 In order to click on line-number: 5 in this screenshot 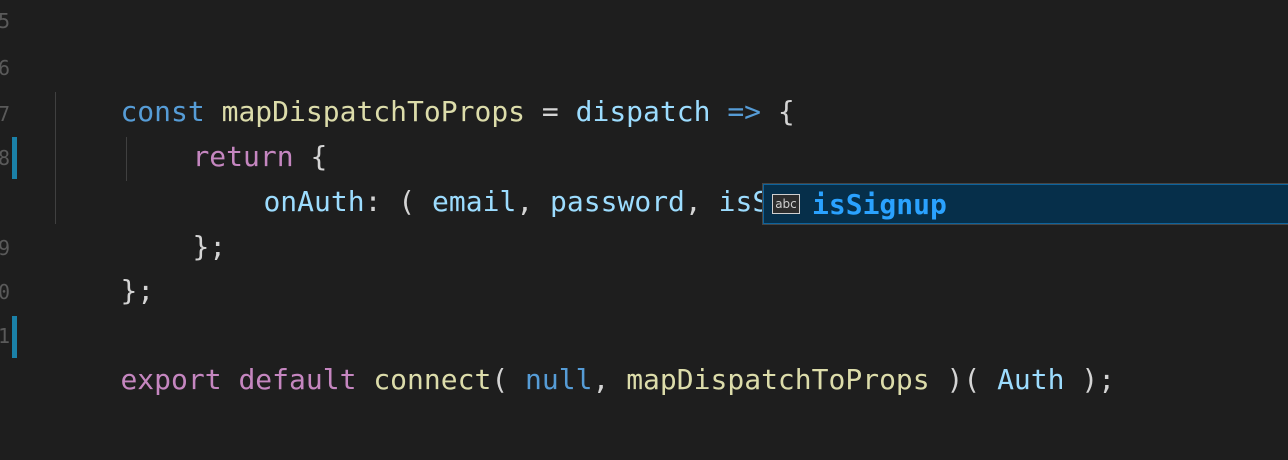, I will do `click(5, 21)`.